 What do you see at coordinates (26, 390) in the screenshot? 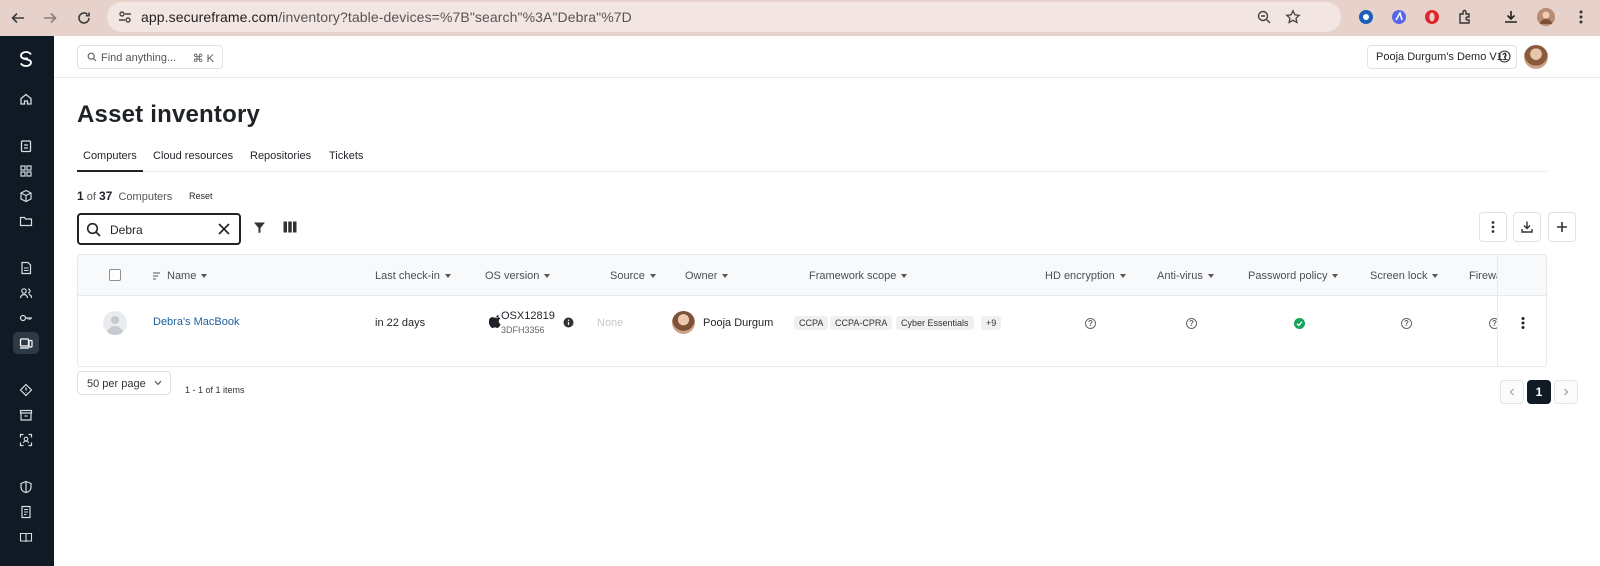
I see `risk-icon` at bounding box center [26, 390].